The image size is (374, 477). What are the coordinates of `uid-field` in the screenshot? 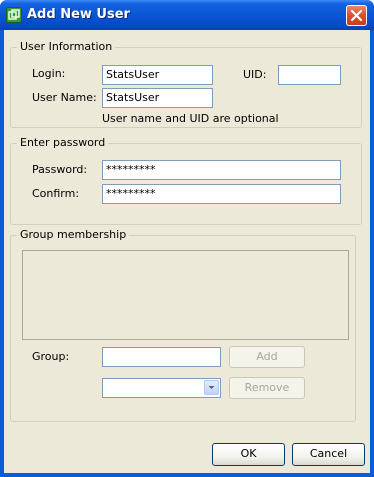 It's located at (309, 75).